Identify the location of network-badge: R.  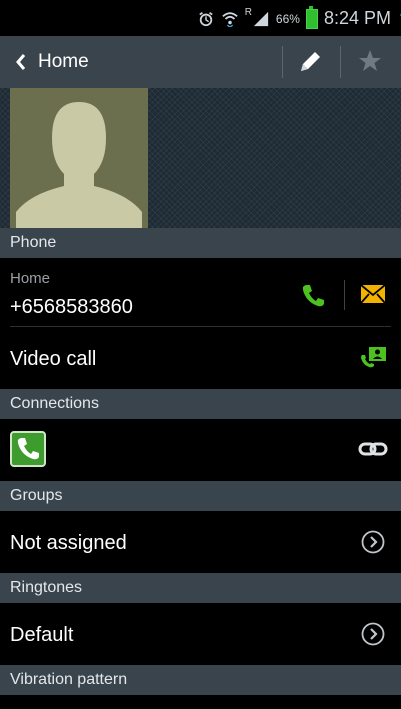
(248, 12).